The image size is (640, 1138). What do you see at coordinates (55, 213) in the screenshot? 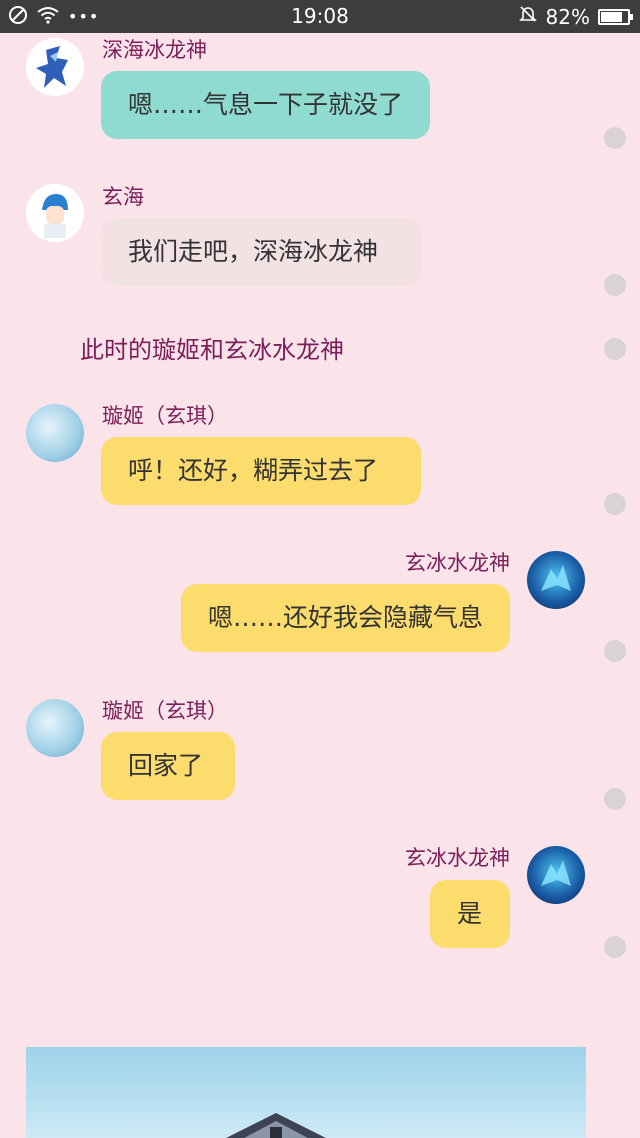
I see `avatar-xuanhai` at bounding box center [55, 213].